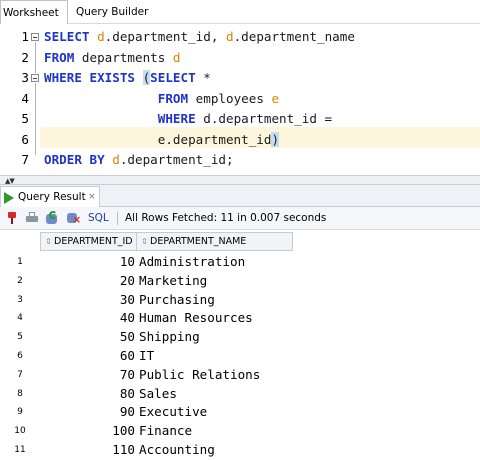 The image size is (480, 460). Describe the element at coordinates (176, 159) in the screenshot. I see `code-token: .department_id;` at that location.